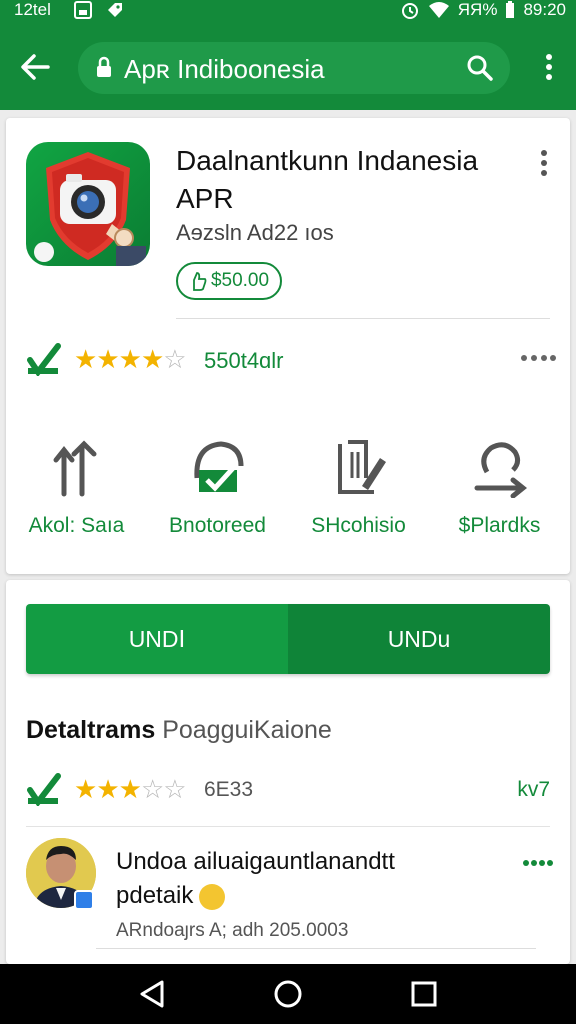 The image size is (576, 1024). I want to click on status-right-group: ЯЯ% 89:20, so click(483, 10).